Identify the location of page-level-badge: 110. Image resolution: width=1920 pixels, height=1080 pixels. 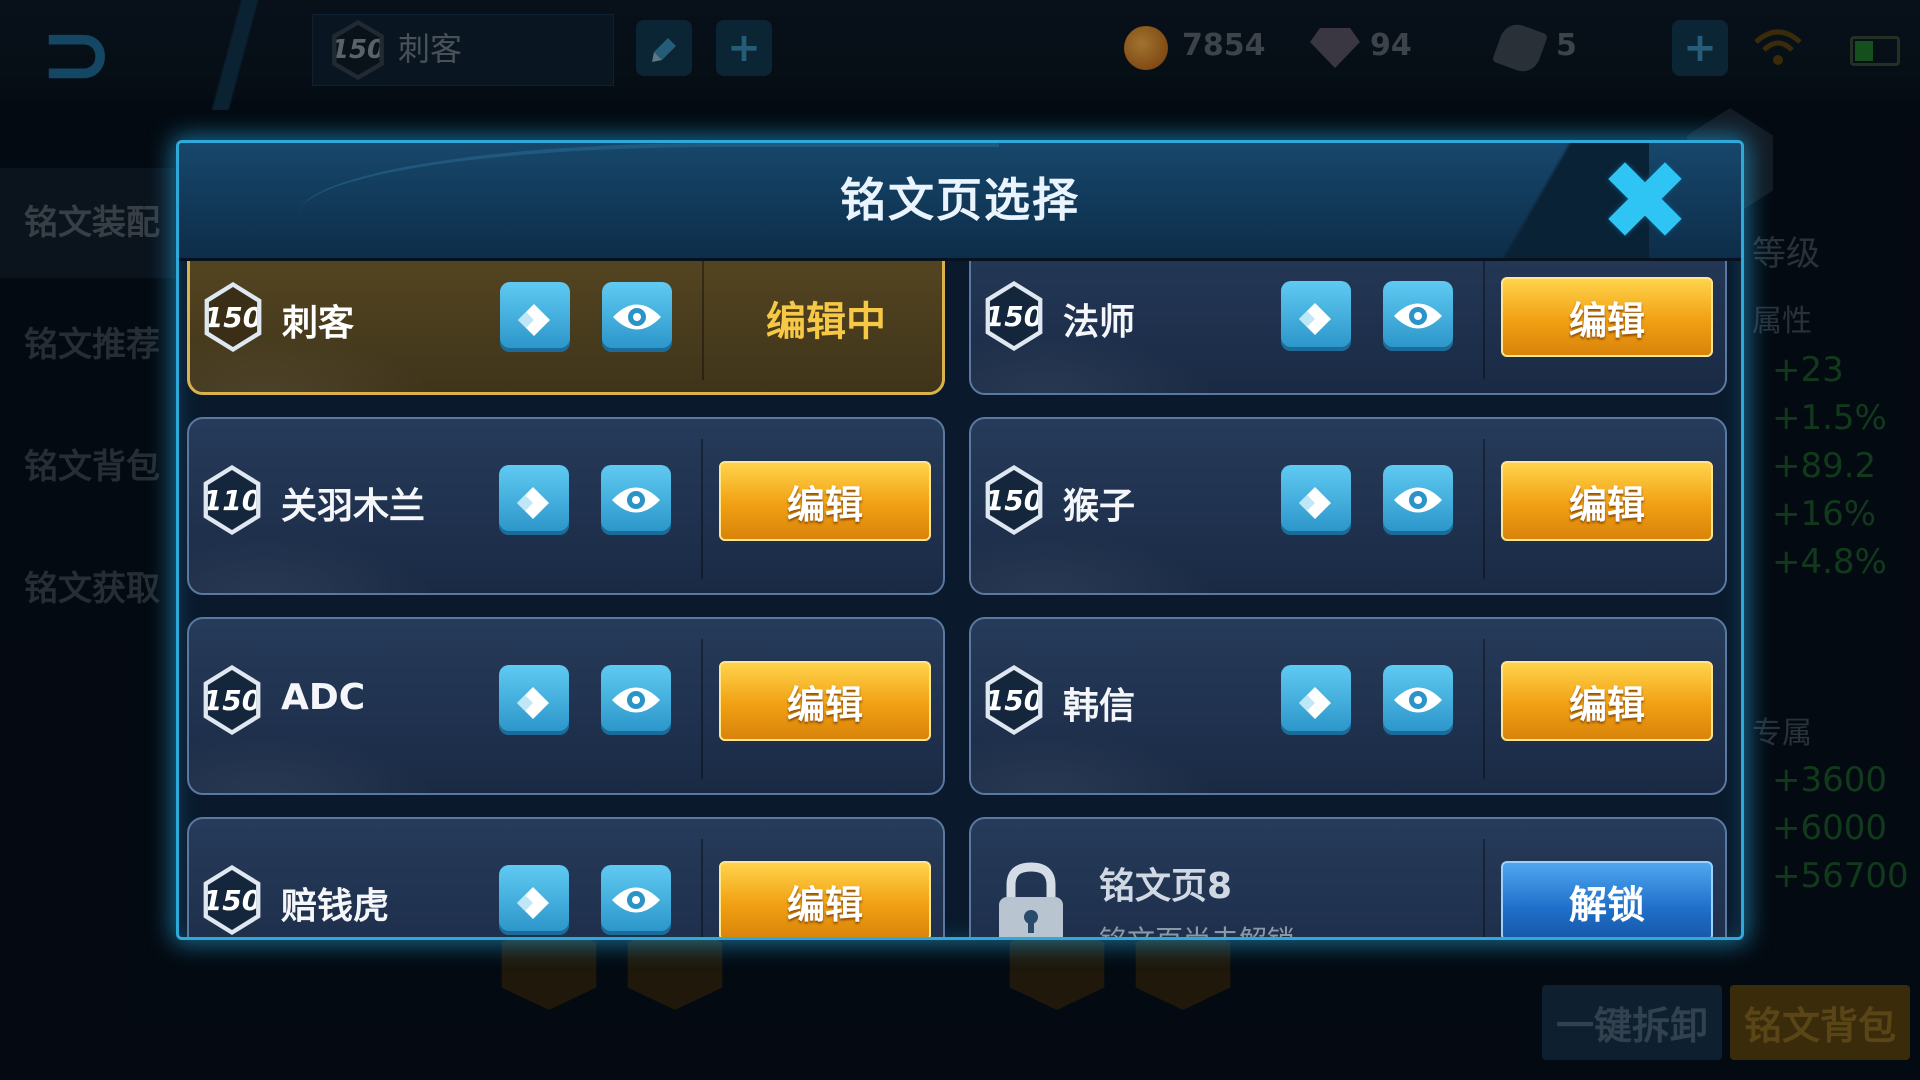
(232, 500).